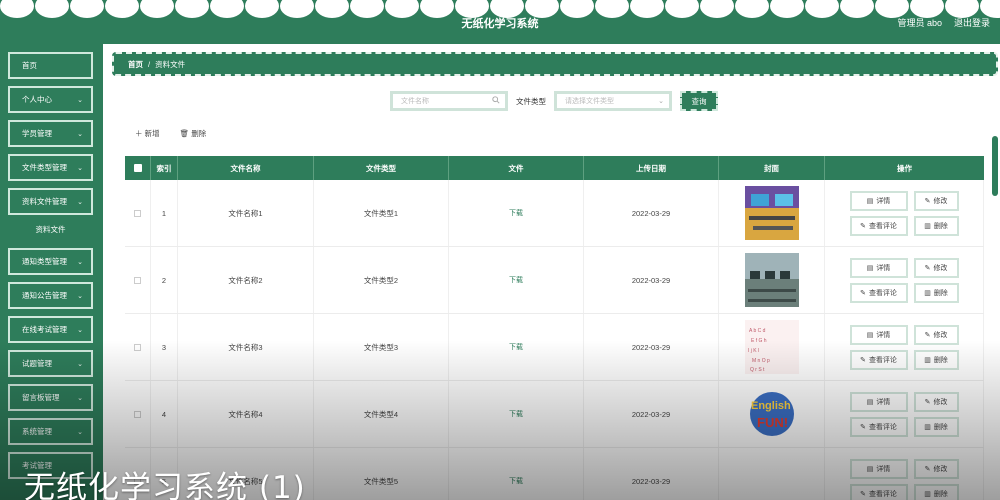 This screenshot has width=1000, height=500. What do you see at coordinates (50, 229) in the screenshot?
I see `sidebar-subitem-materials: 资料文件` at bounding box center [50, 229].